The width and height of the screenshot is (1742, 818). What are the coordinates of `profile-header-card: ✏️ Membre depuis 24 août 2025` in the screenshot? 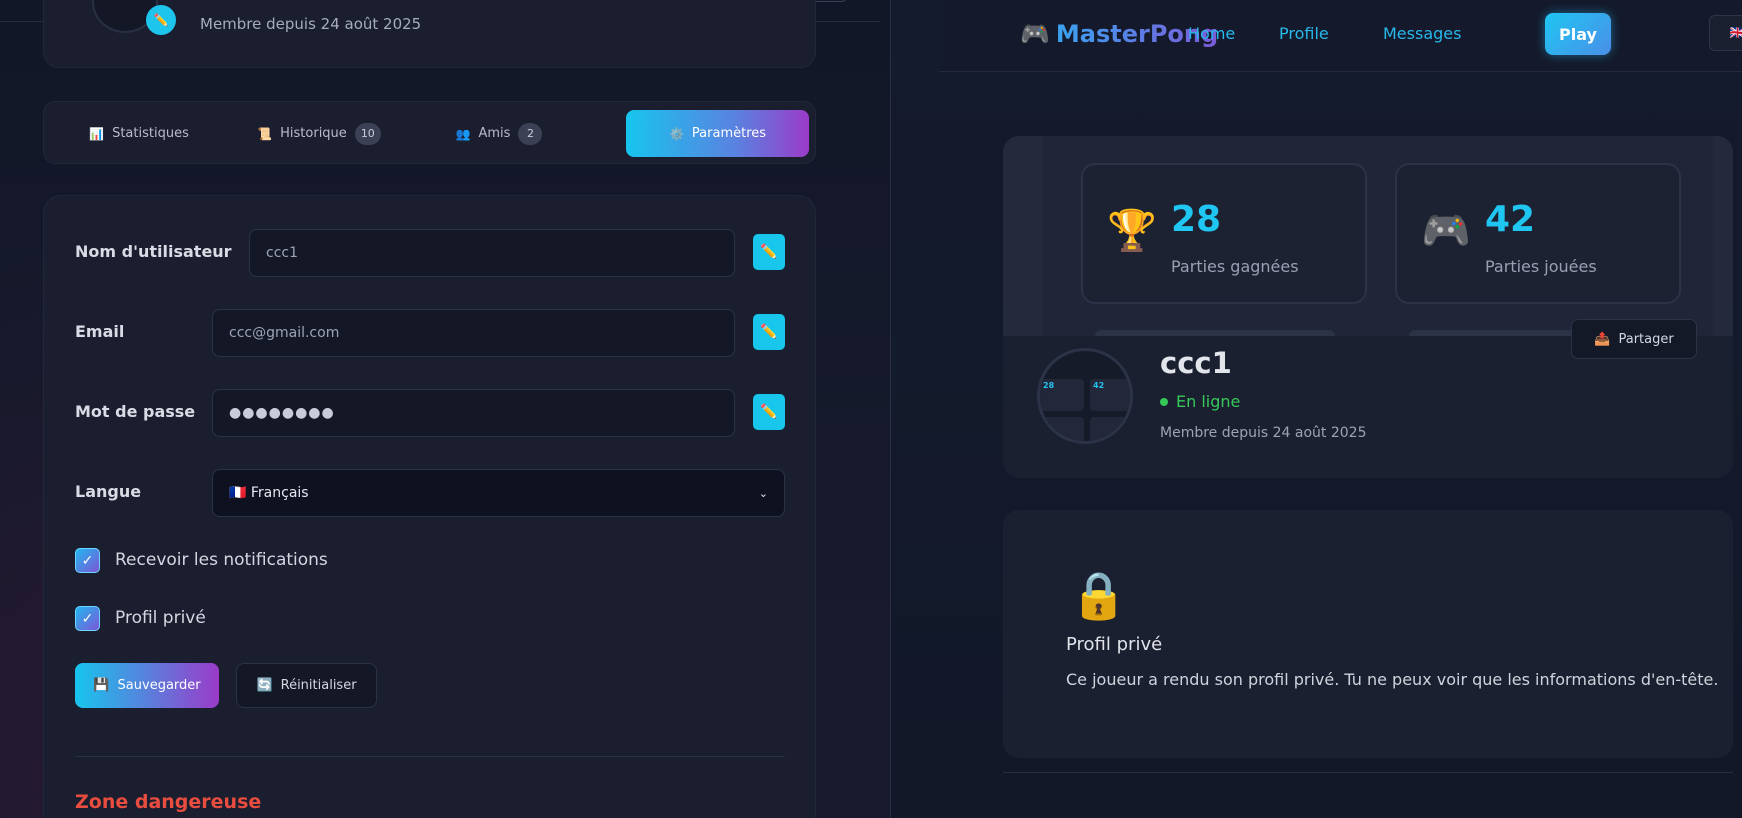 It's located at (429, 34).